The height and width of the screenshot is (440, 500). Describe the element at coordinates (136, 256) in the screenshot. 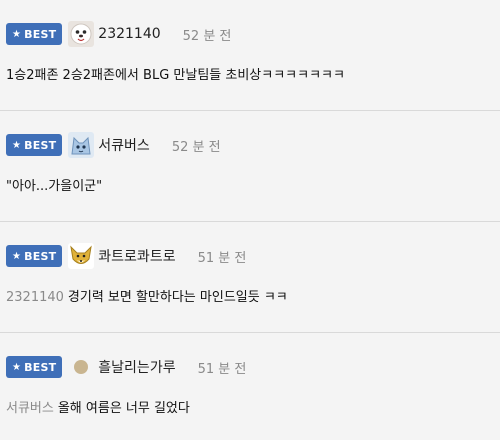

I see `nickname: 콰트로콰트로` at that location.